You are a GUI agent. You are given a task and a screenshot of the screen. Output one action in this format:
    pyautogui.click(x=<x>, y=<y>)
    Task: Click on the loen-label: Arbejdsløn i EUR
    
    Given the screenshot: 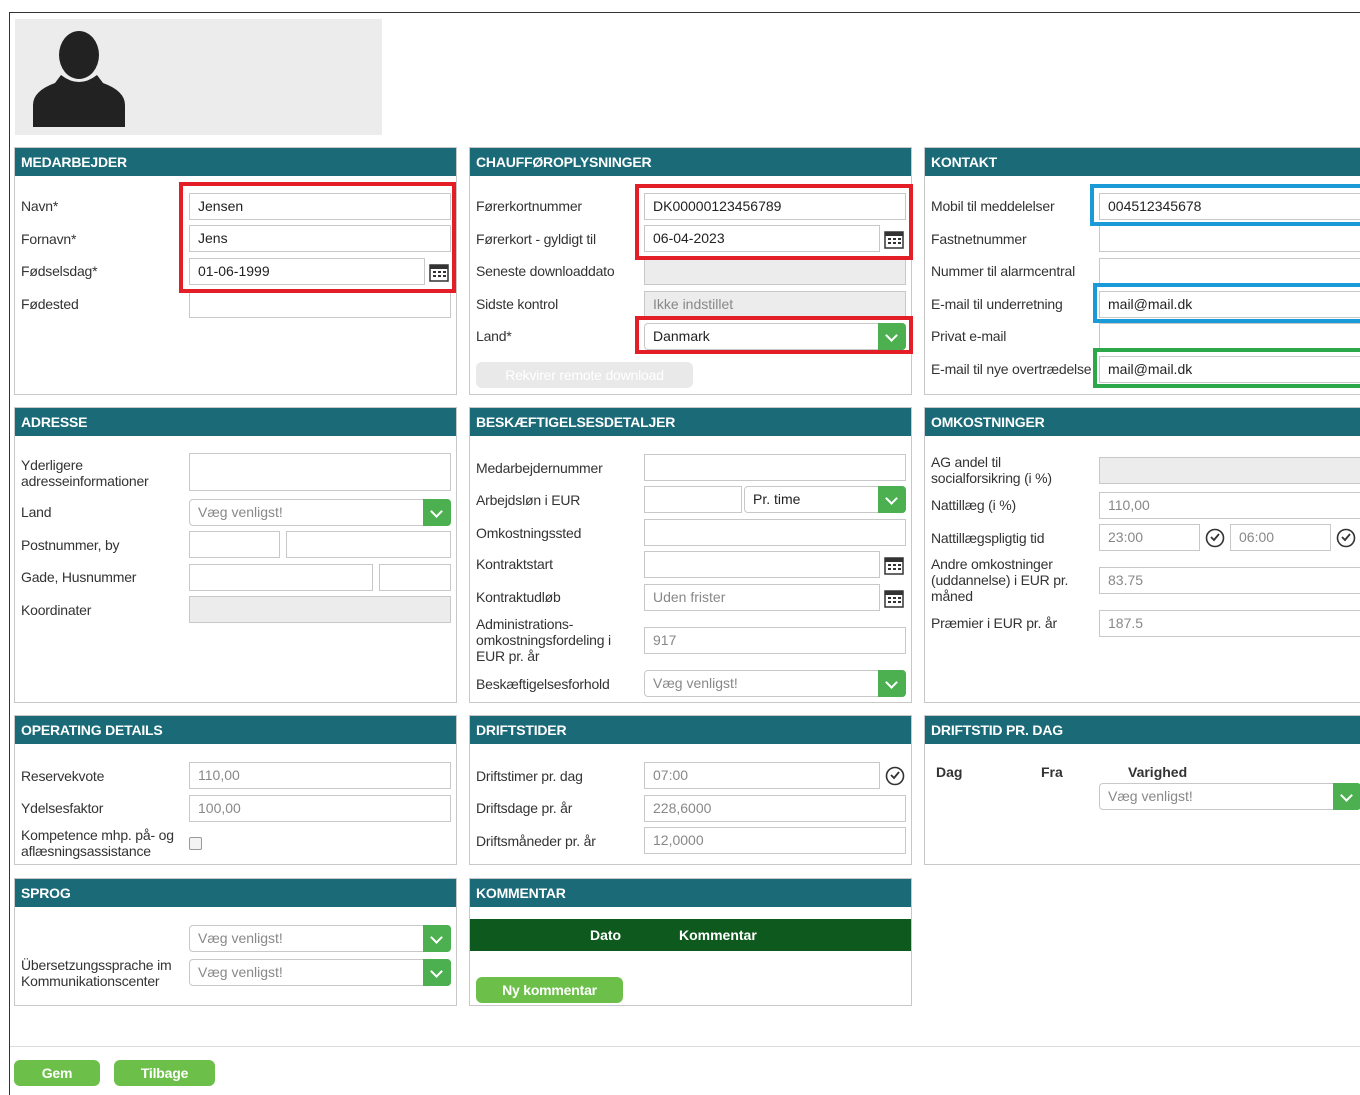 What is the action you would take?
    pyautogui.click(x=528, y=500)
    